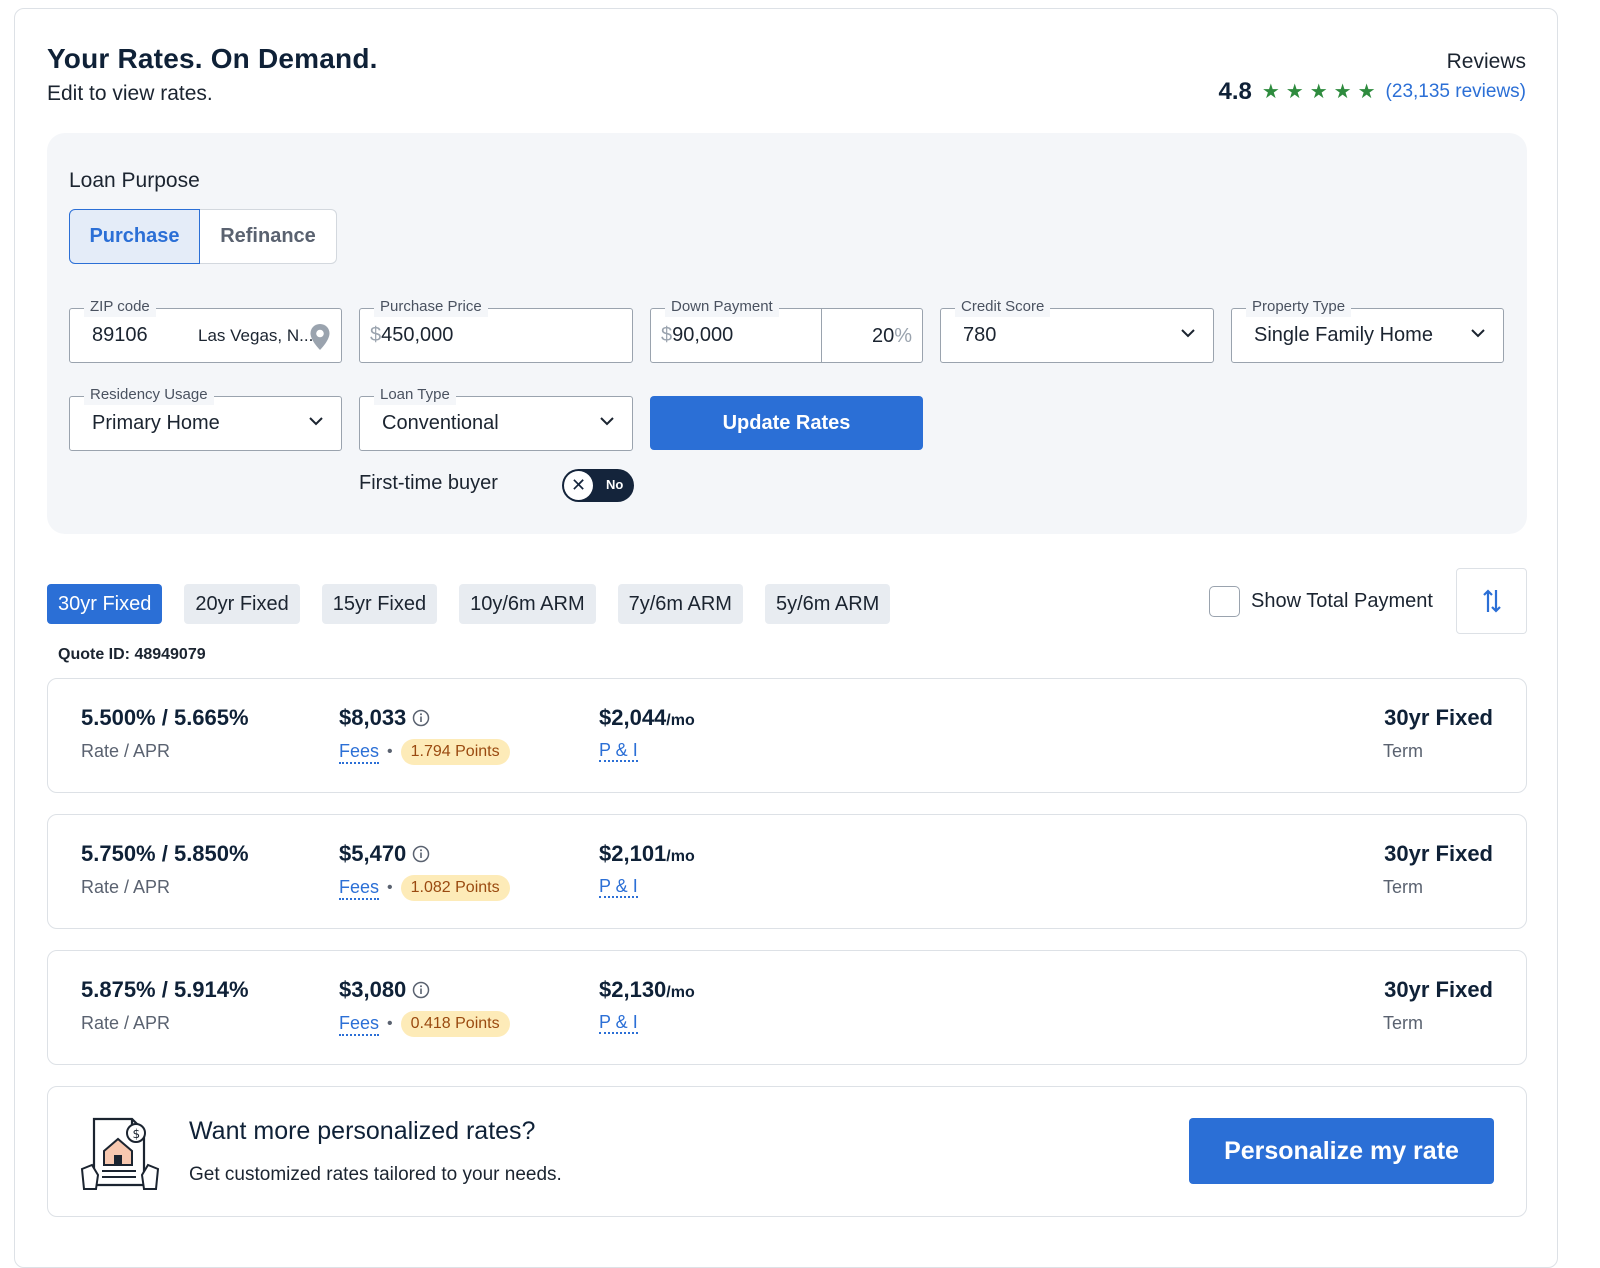 This screenshot has width=1600, height=1268. I want to click on fees-details: Fees • 0.418 Points, so click(424, 1024).